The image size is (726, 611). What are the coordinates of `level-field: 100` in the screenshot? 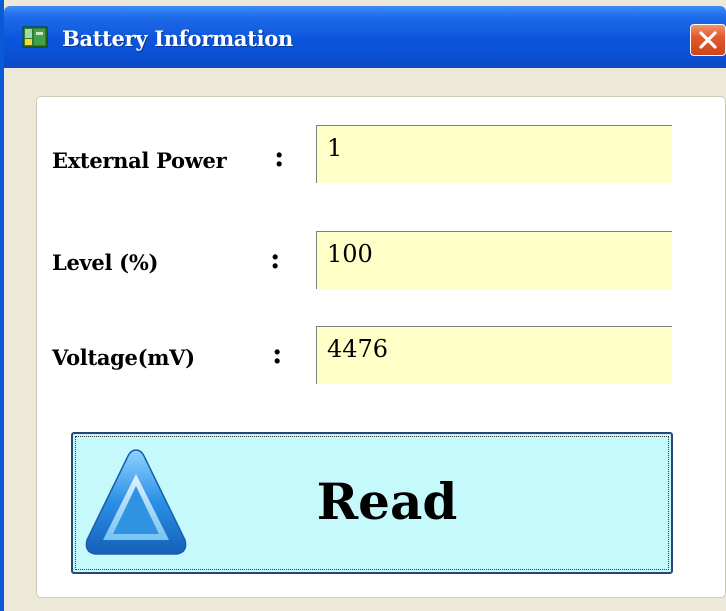 It's located at (494, 260).